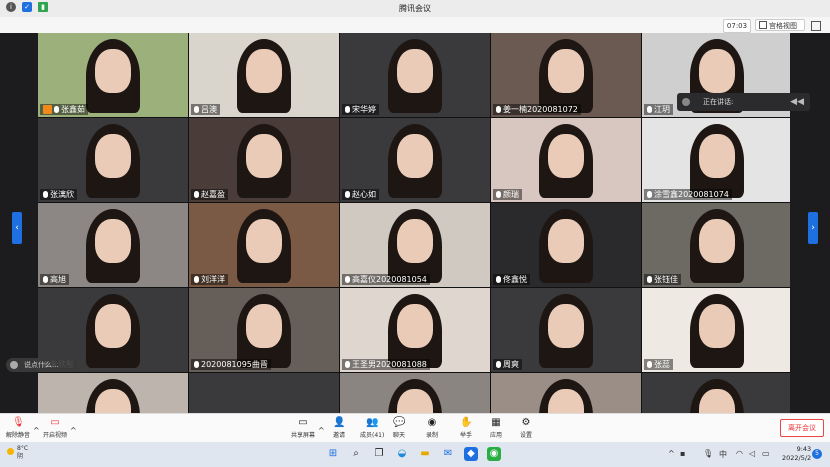  What do you see at coordinates (333, 454) in the screenshot?
I see `windows-start-icon: ⊞` at bounding box center [333, 454].